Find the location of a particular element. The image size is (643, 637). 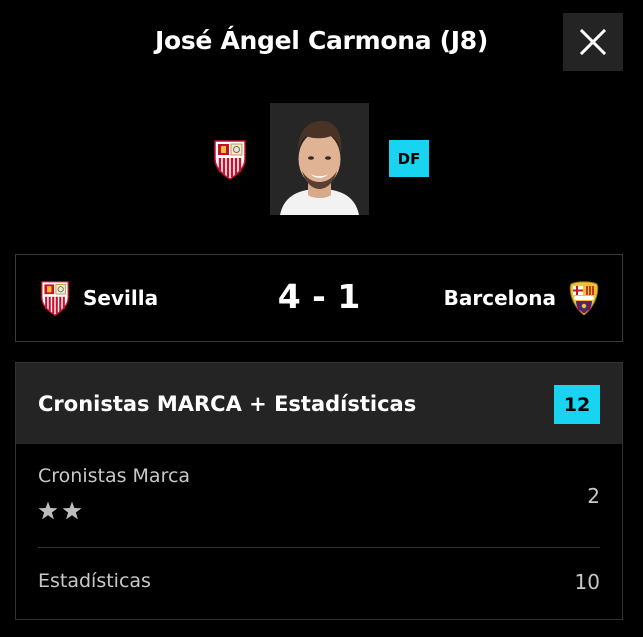

cronistas-label: Cronistas Marca is located at coordinates (114, 476).